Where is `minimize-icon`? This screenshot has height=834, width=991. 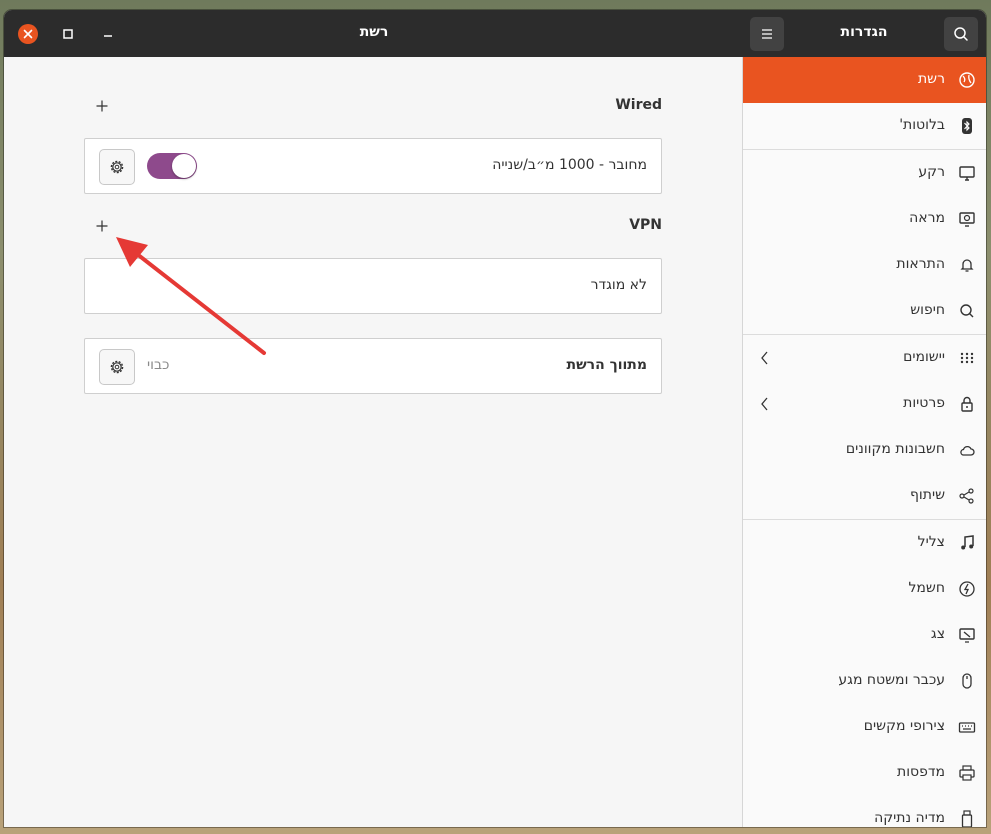 minimize-icon is located at coordinates (108, 36).